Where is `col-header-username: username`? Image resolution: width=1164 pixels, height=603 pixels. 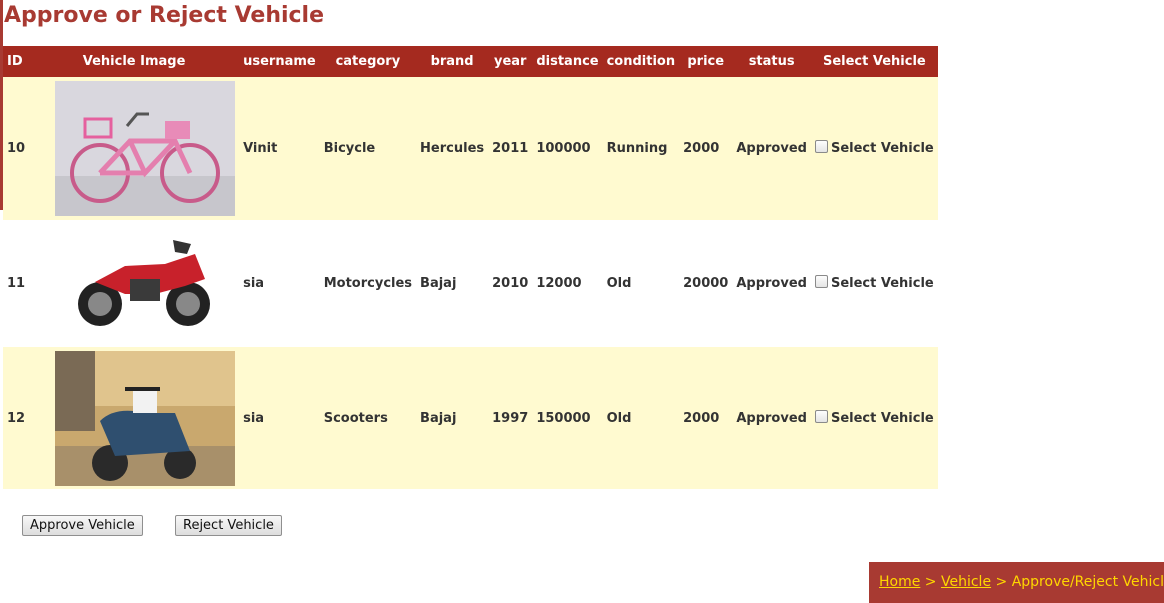 col-header-username: username is located at coordinates (279, 61).